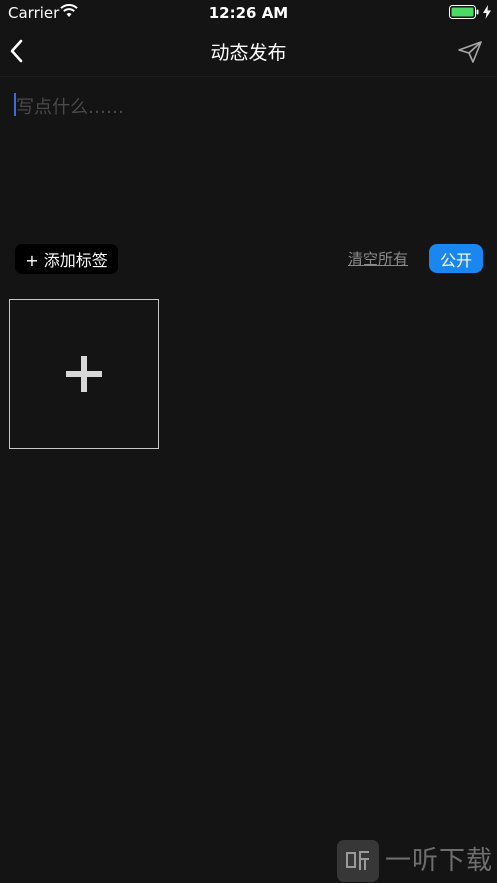 Image resolution: width=497 pixels, height=883 pixels. I want to click on nav-bar: 动态发布, so click(248, 51).